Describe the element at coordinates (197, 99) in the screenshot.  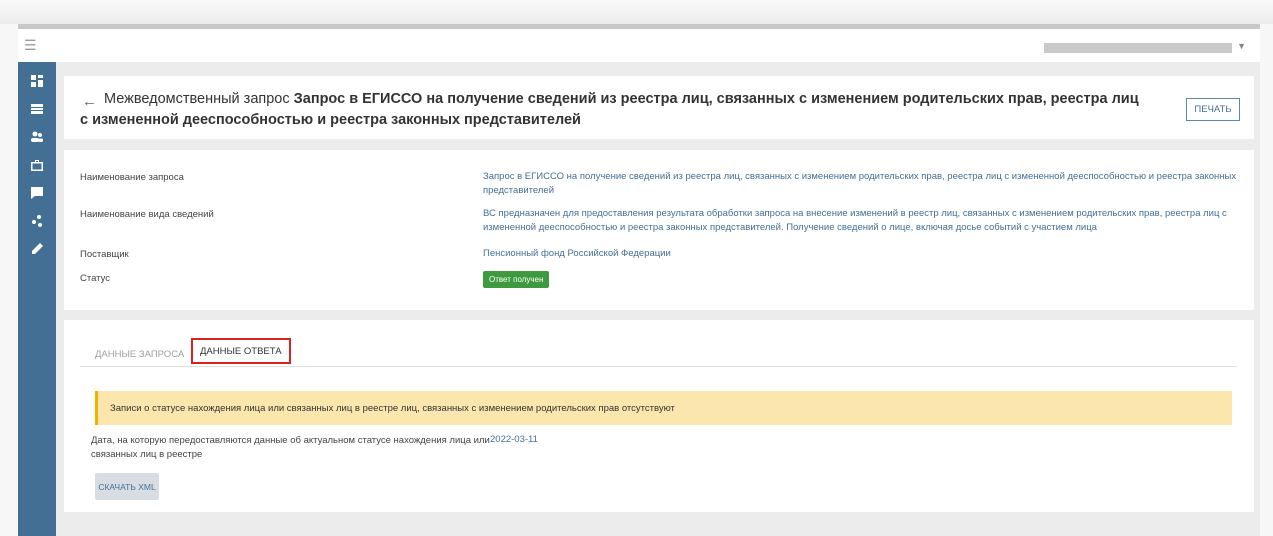
I see `title-prefix: Межведомственный запрос` at that location.